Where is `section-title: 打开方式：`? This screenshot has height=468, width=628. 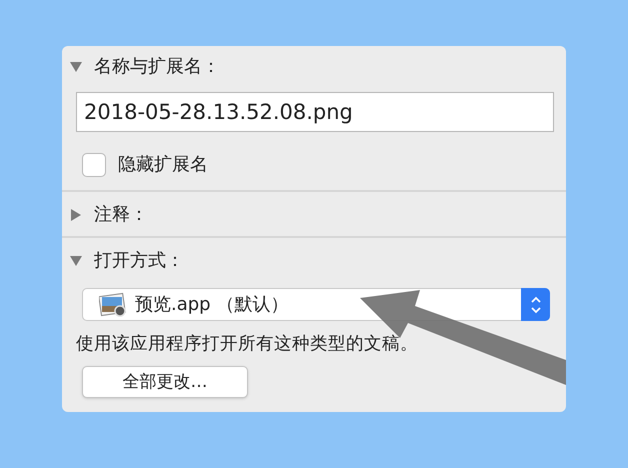 section-title: 打开方式： is located at coordinates (139, 261).